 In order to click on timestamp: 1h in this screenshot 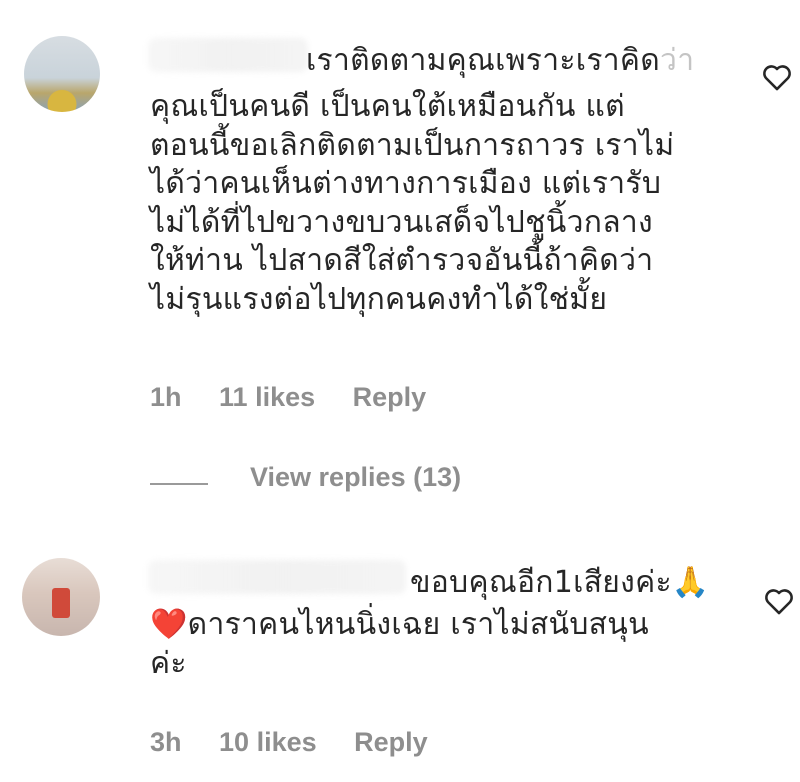, I will do `click(166, 397)`.